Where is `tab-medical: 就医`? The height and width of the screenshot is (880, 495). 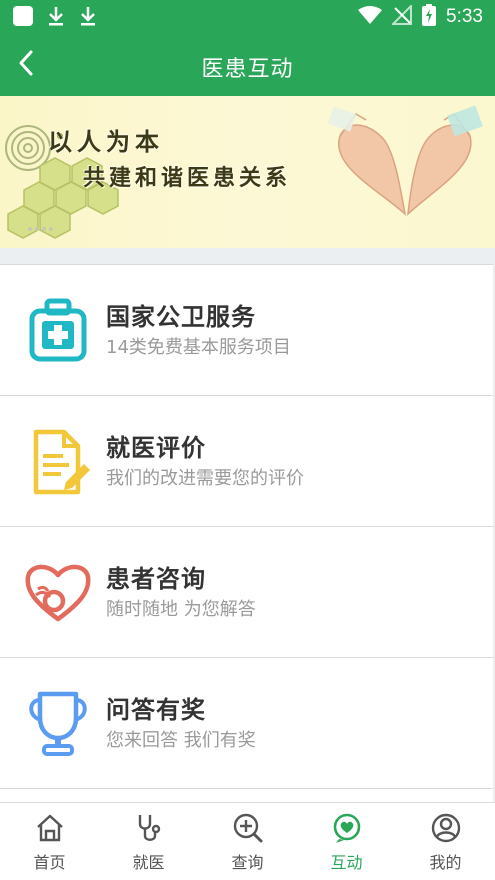
tab-medical: 就医 is located at coordinates (148, 841).